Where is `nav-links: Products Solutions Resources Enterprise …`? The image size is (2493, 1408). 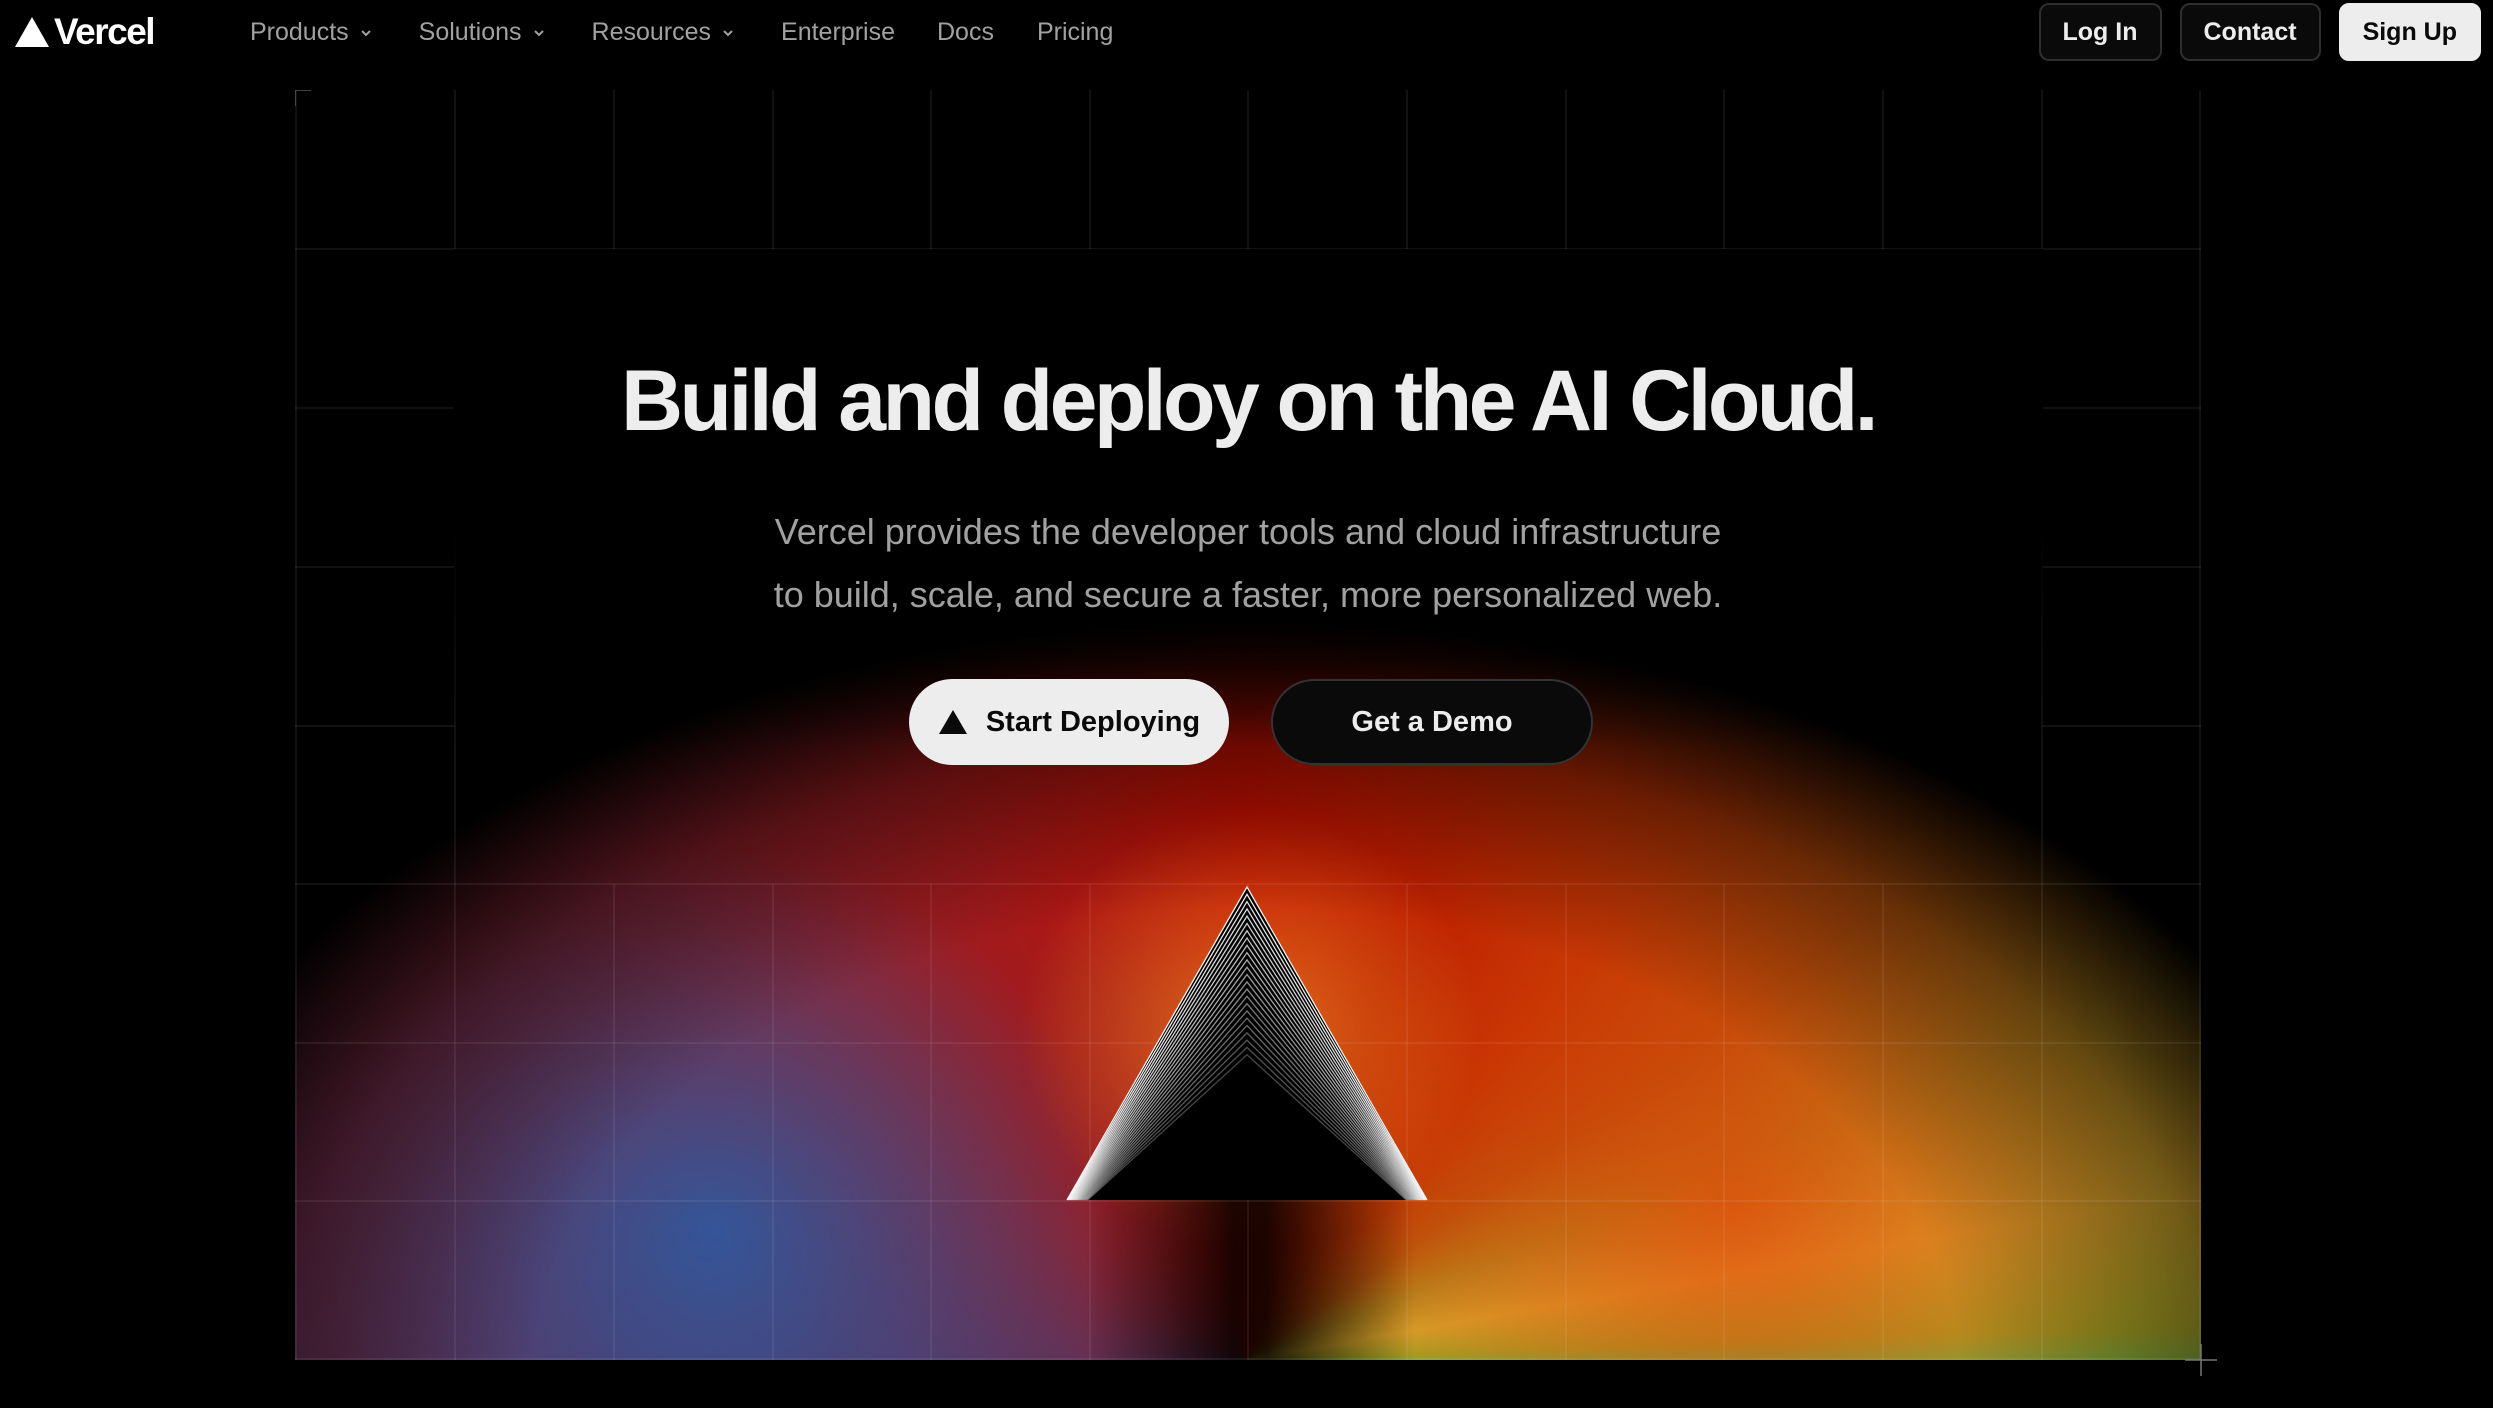 nav-links: Products Solutions Resources Enterprise … is located at coordinates (681, 32).